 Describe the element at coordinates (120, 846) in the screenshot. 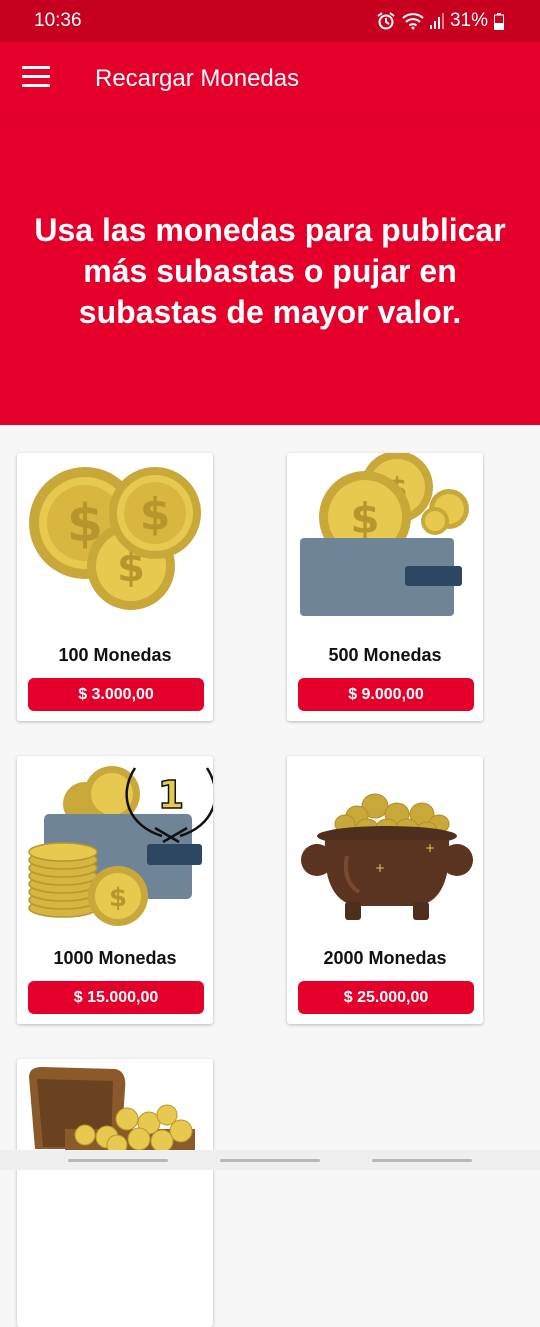

I see `wallet-coin-stack-icon: $ 1` at that location.